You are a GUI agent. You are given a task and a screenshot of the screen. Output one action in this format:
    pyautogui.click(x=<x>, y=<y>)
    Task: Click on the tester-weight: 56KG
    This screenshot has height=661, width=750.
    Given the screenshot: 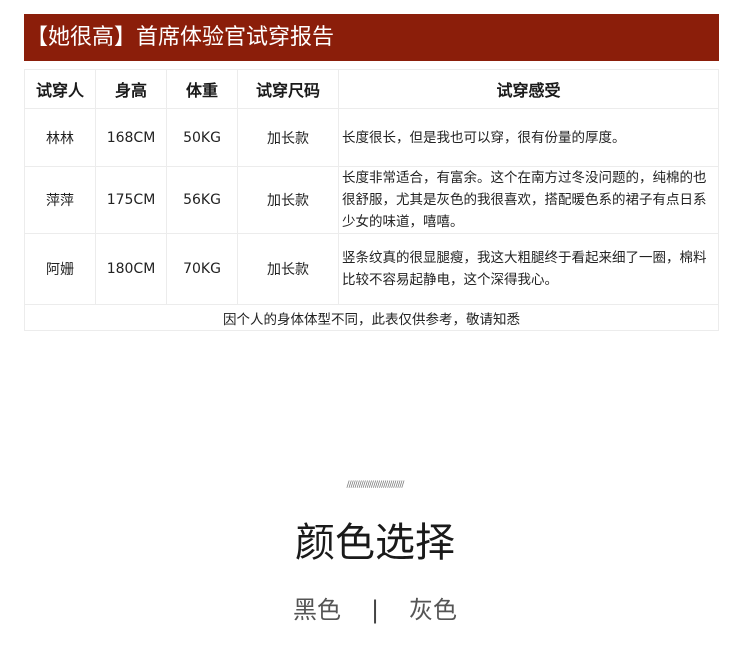 What is the action you would take?
    pyautogui.click(x=202, y=200)
    